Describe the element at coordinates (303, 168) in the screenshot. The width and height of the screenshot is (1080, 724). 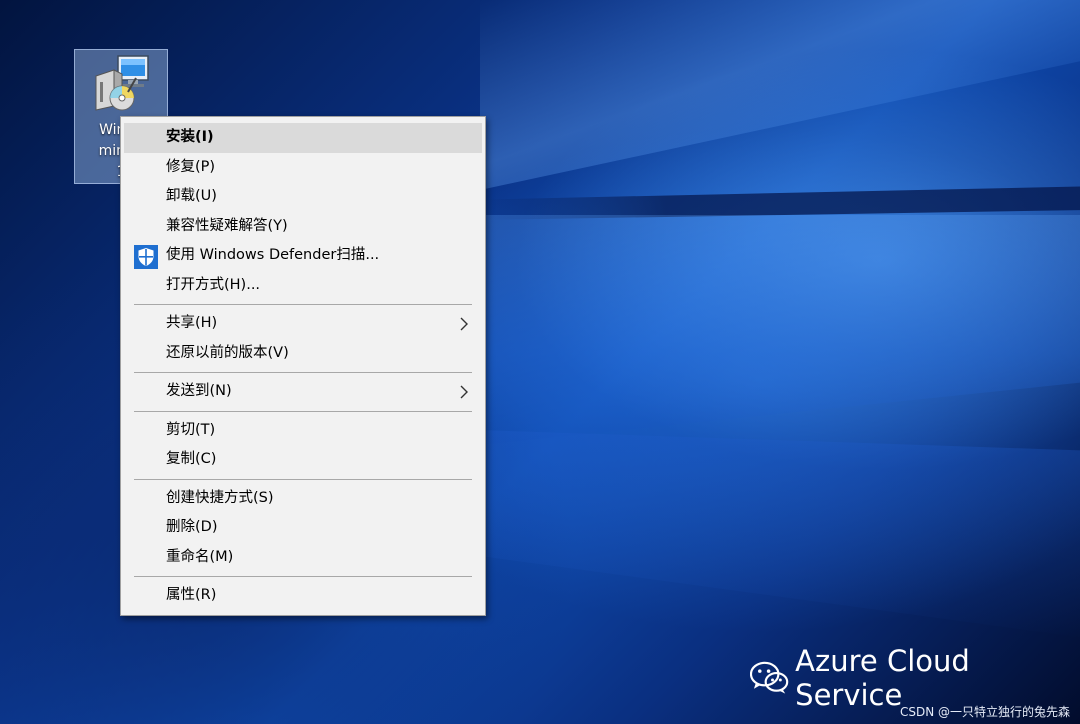
I see `menu-item-repair: 修复(P)` at that location.